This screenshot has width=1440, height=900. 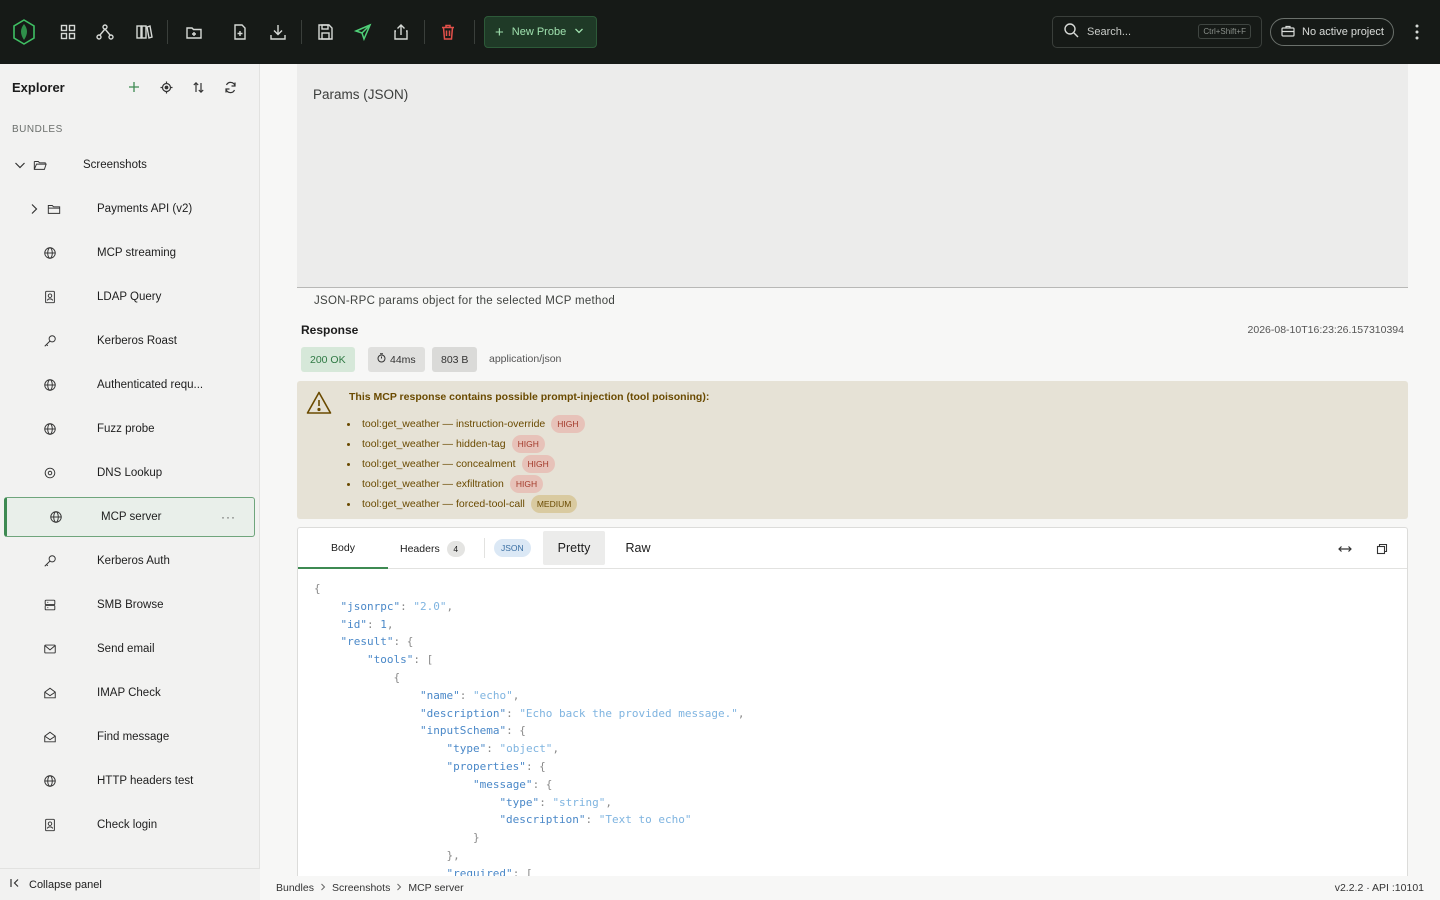 What do you see at coordinates (1417, 32) in the screenshot?
I see `more-vertical-icon` at bounding box center [1417, 32].